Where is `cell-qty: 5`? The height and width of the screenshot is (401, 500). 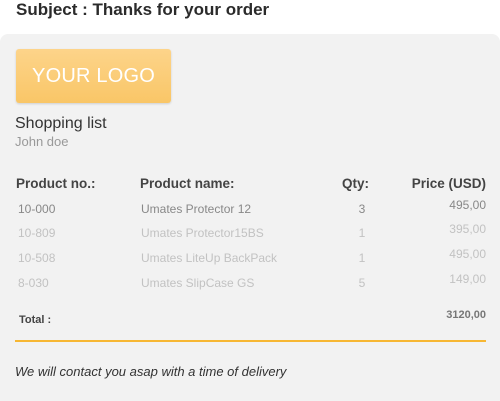 cell-qty: 5 is located at coordinates (362, 283).